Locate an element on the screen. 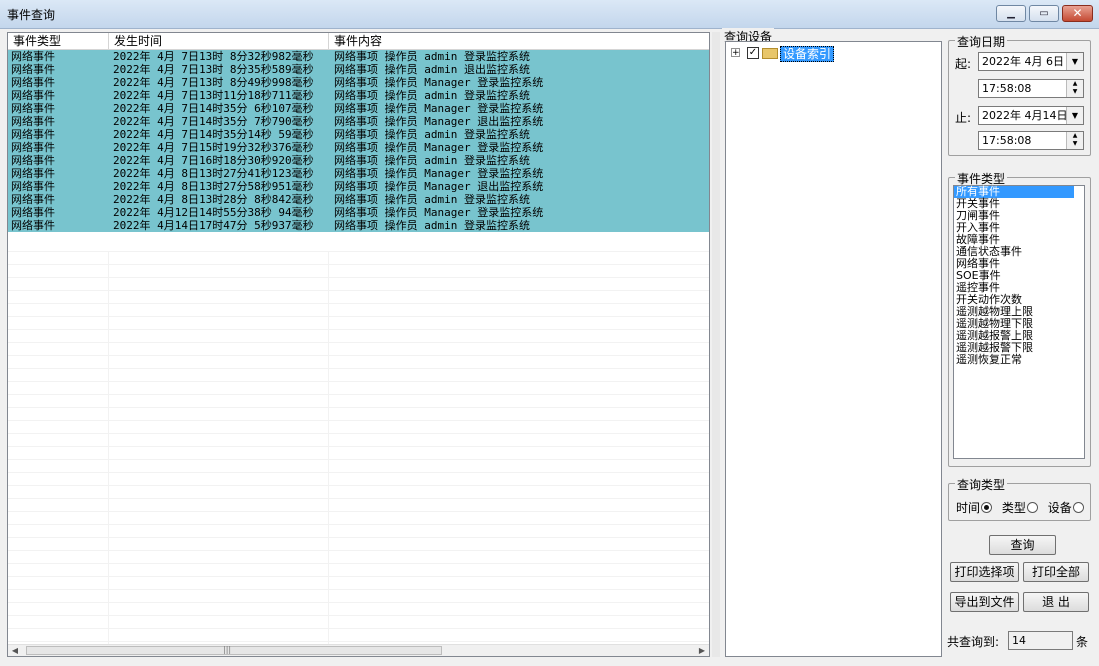 Image resolution: width=1099 pixels, height=666 pixels. cell-time: 2022年 4月 8日13时27分58秒951毫秒 is located at coordinates (213, 186).